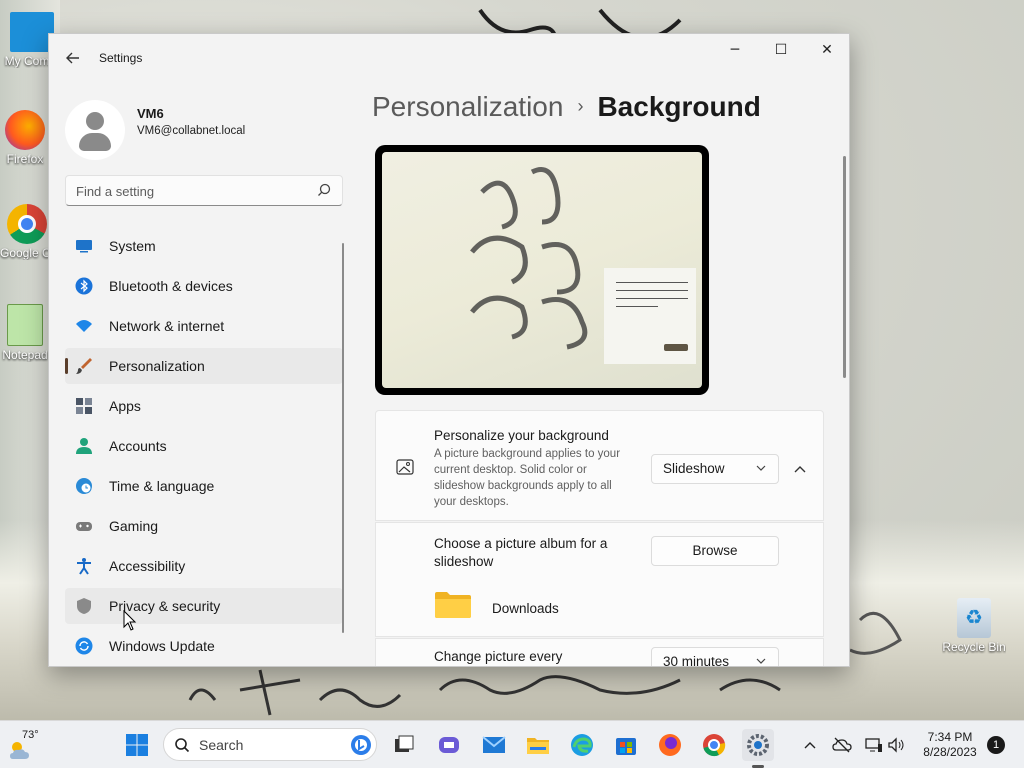 This screenshot has height=768, width=1024. What do you see at coordinates (162, 646) in the screenshot?
I see `sidebar-item-label: Windows Update` at bounding box center [162, 646].